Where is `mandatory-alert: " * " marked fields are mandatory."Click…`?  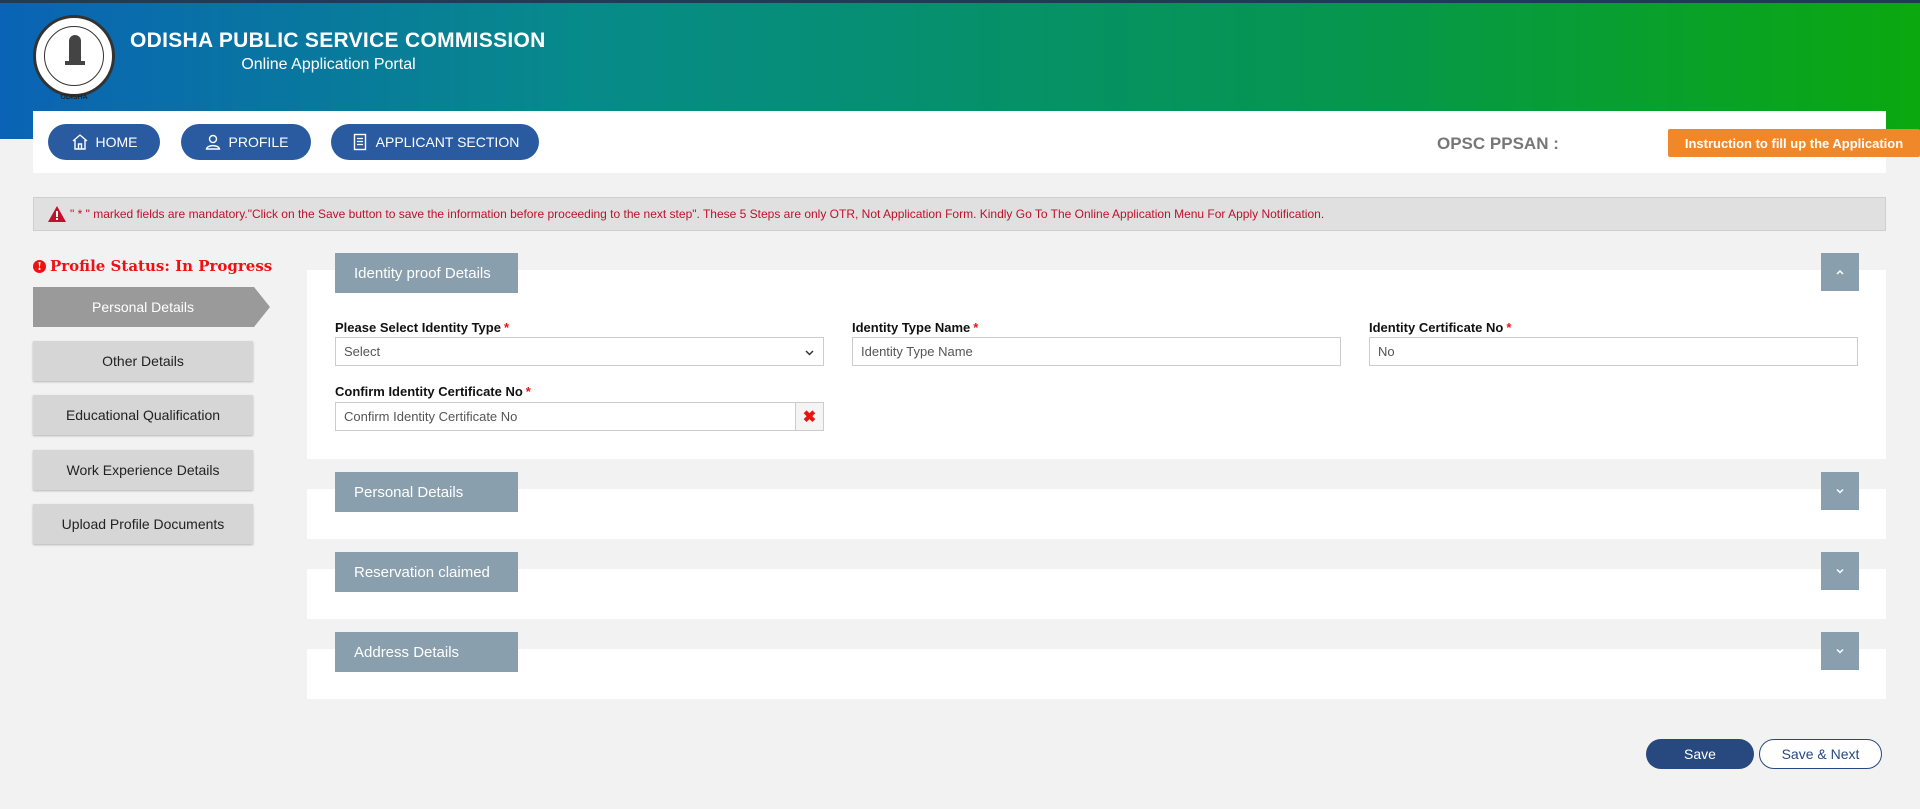
mandatory-alert: " * " marked fields are mandatory."Click… is located at coordinates (959, 214).